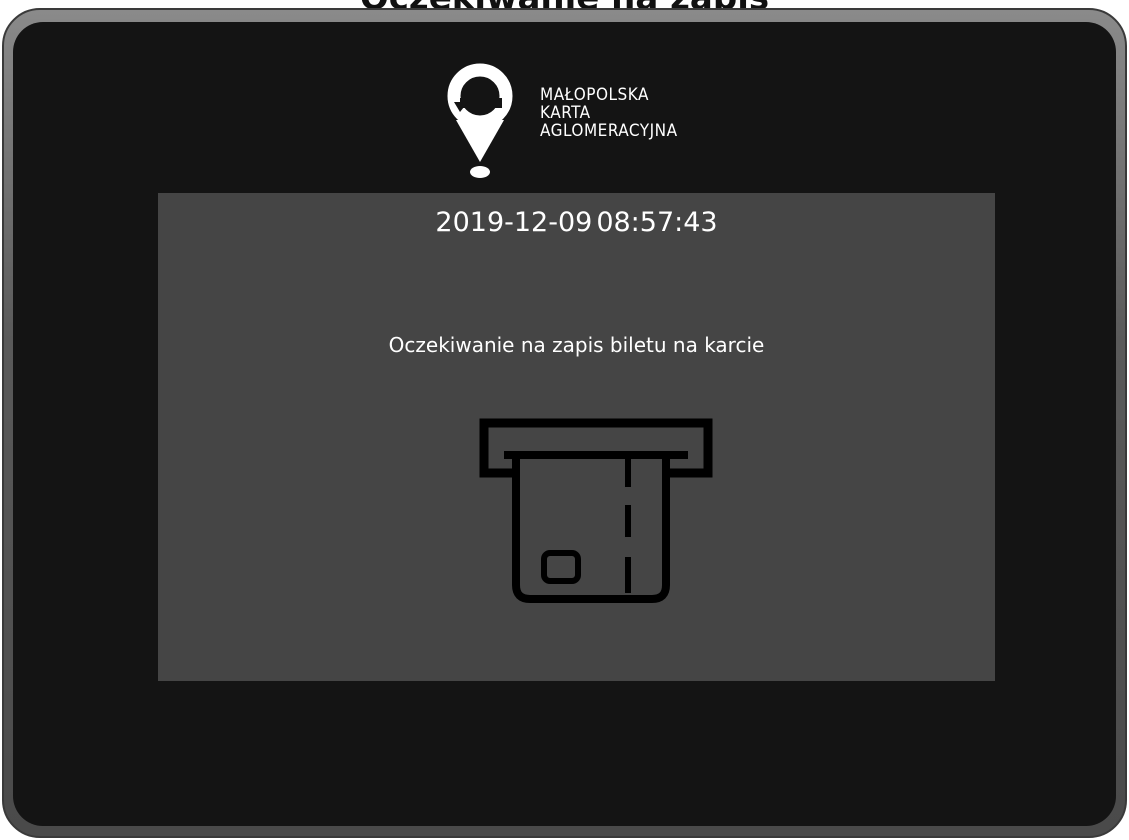 The height and width of the screenshot is (840, 1129). What do you see at coordinates (594, 95) in the screenshot?
I see `brand-line-1: MAŁOPOLSKA` at bounding box center [594, 95].